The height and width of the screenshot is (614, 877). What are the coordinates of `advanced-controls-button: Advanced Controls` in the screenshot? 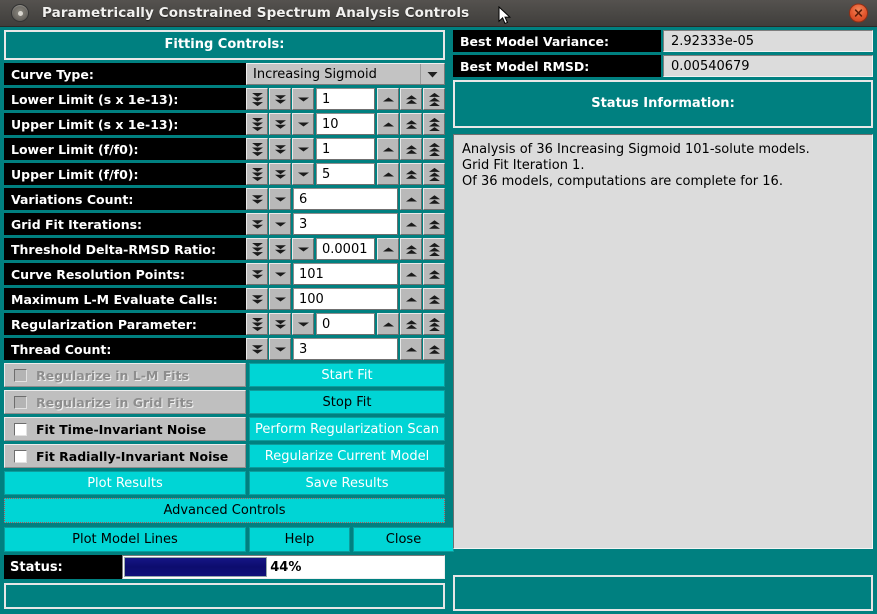 It's located at (224, 510).